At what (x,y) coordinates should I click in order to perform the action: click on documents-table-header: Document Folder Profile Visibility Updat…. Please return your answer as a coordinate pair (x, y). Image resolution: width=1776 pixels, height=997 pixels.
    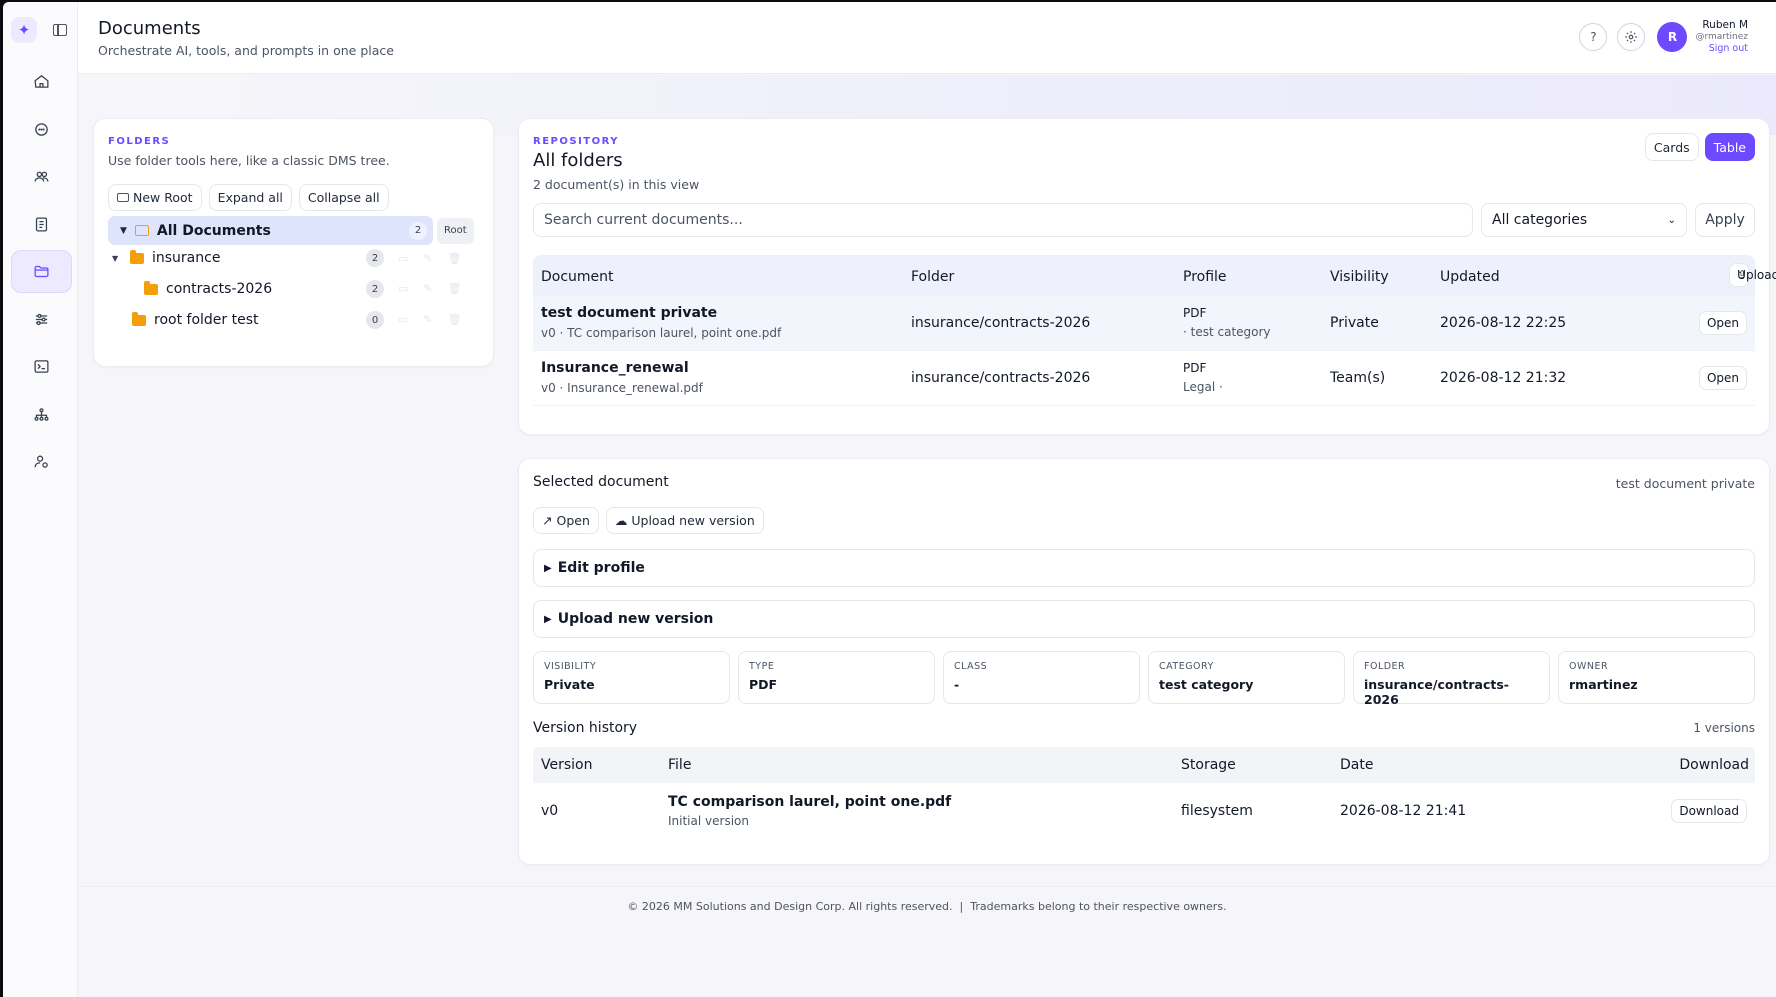
    Looking at the image, I should click on (1154, 275).